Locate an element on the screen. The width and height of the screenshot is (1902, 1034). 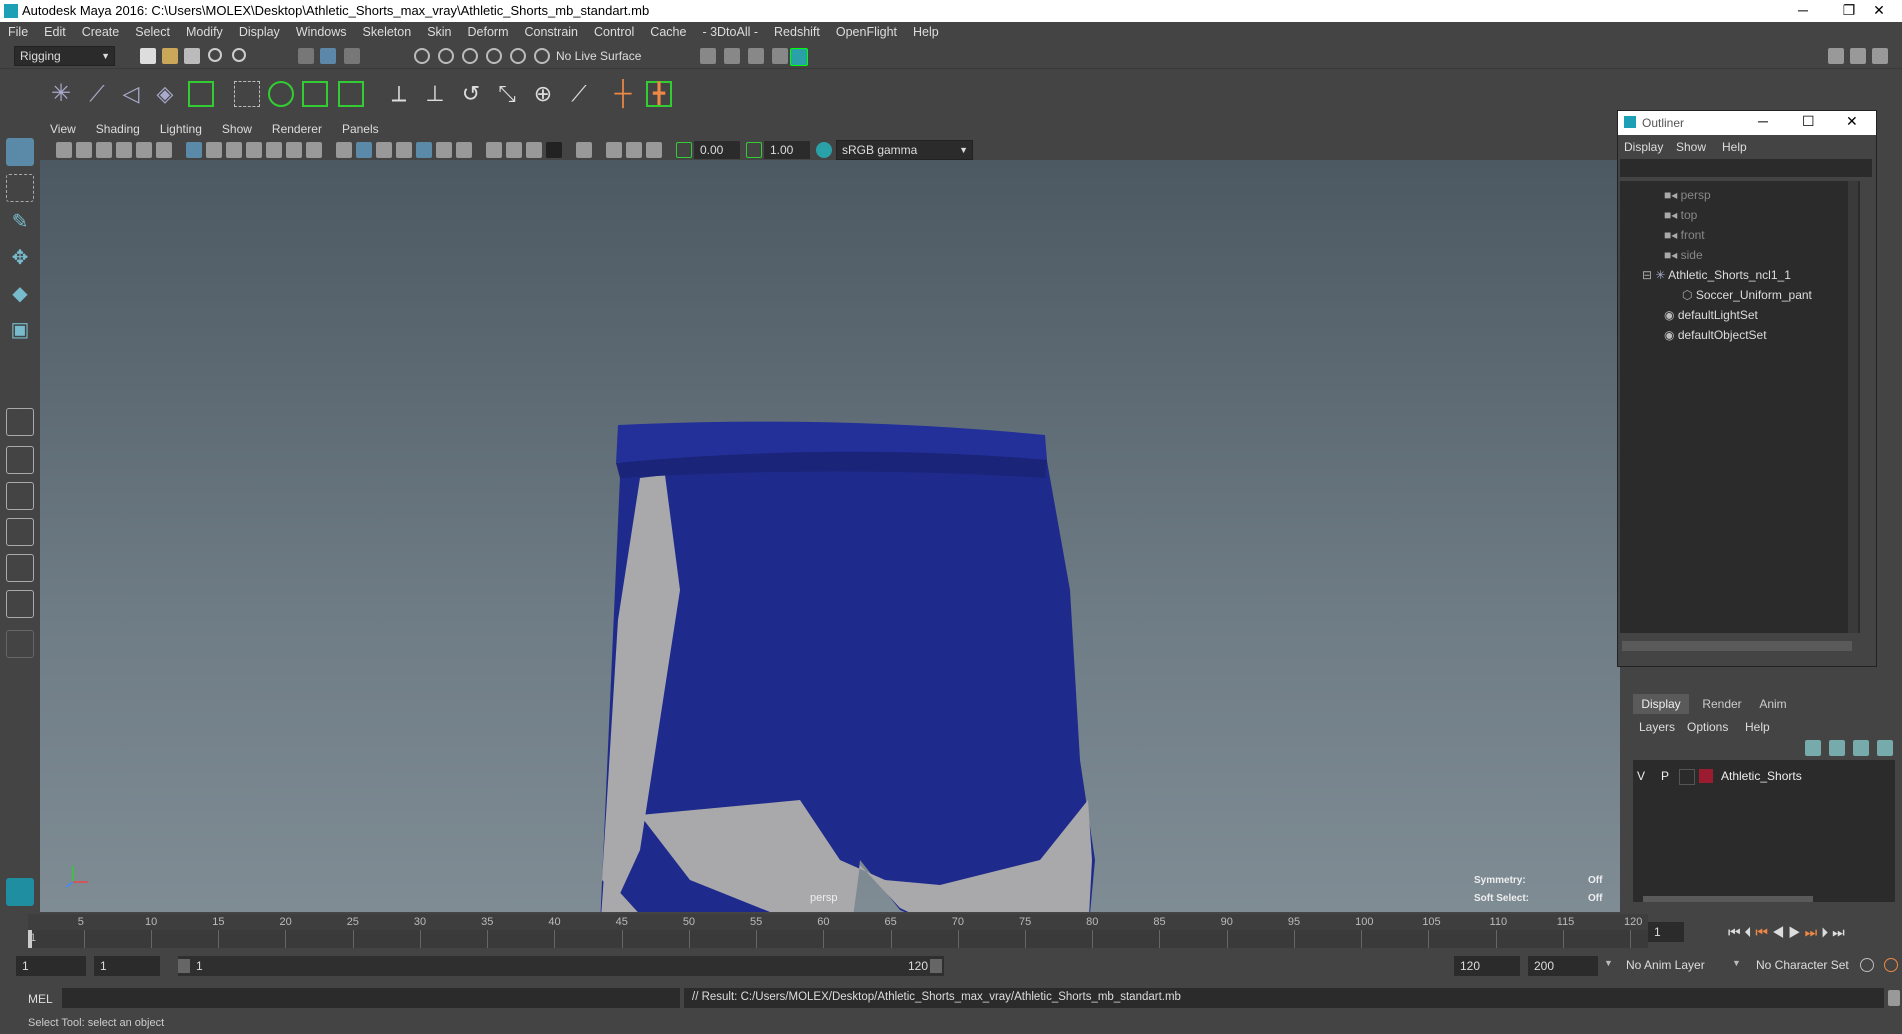
snap-surface-icon is located at coordinates (542, 56).